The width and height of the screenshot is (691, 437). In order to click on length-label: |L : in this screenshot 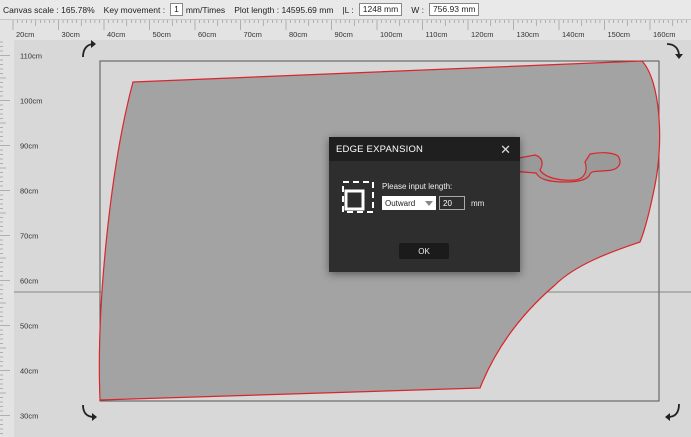, I will do `click(348, 9)`.